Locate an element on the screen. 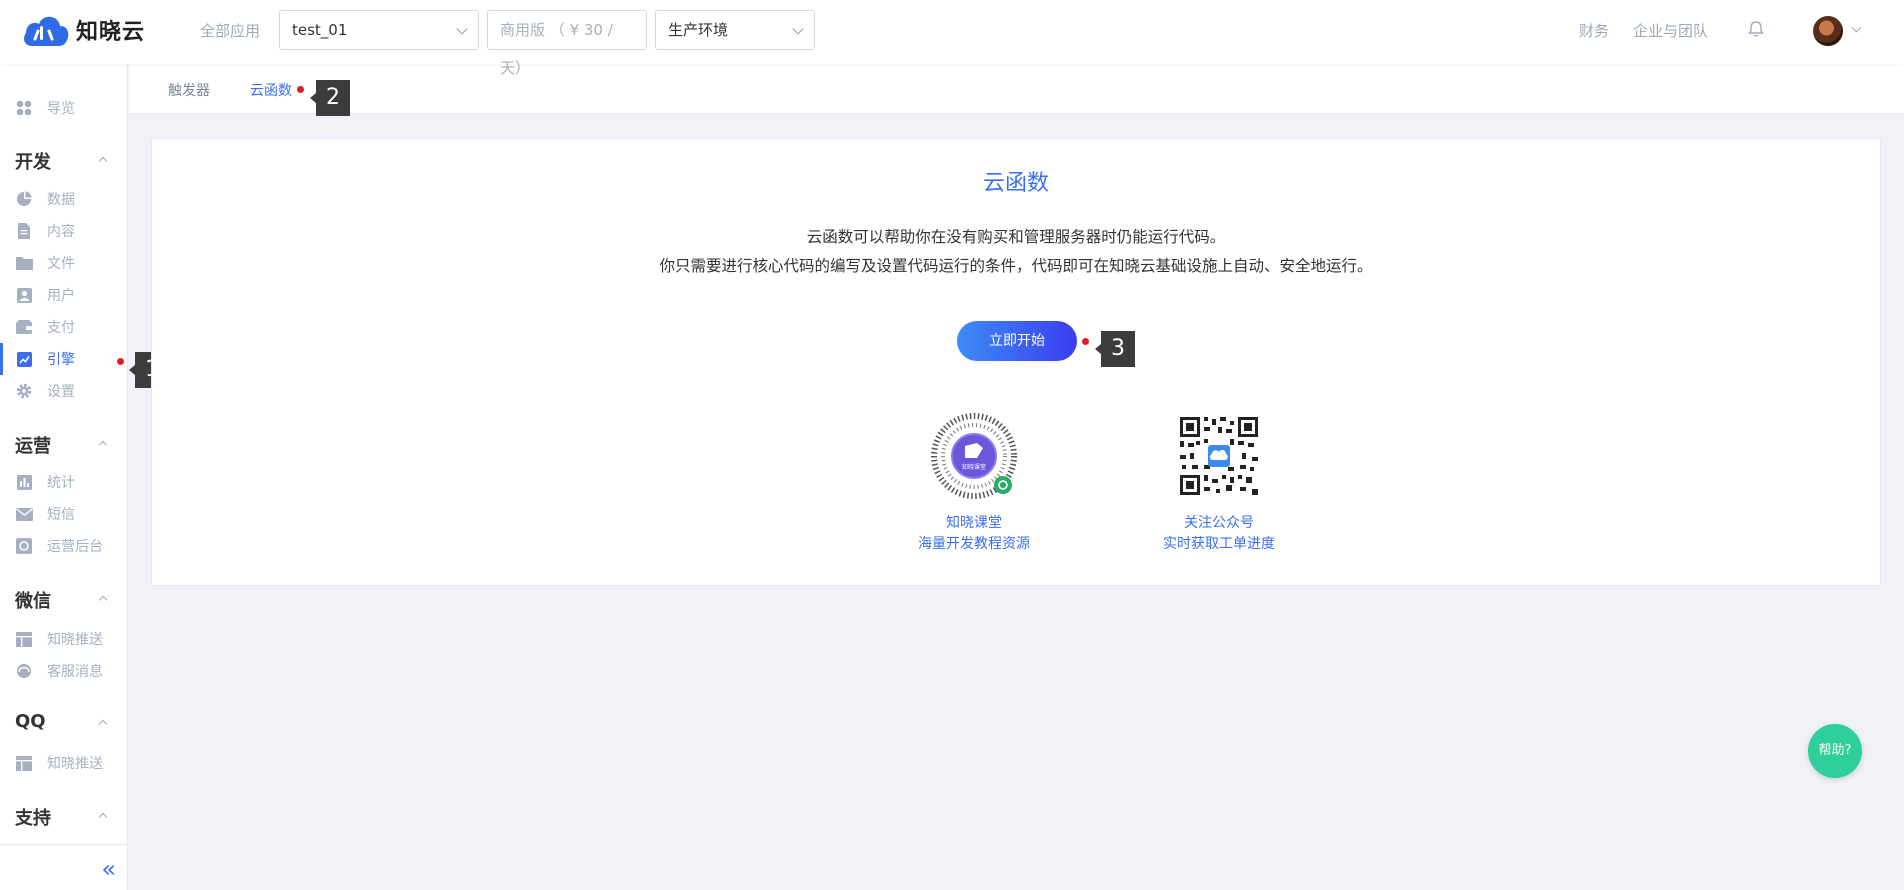 The width and height of the screenshot is (1904, 890). qr-official-account: 关注公众号 实时获取工单进度 is located at coordinates (1219, 484).